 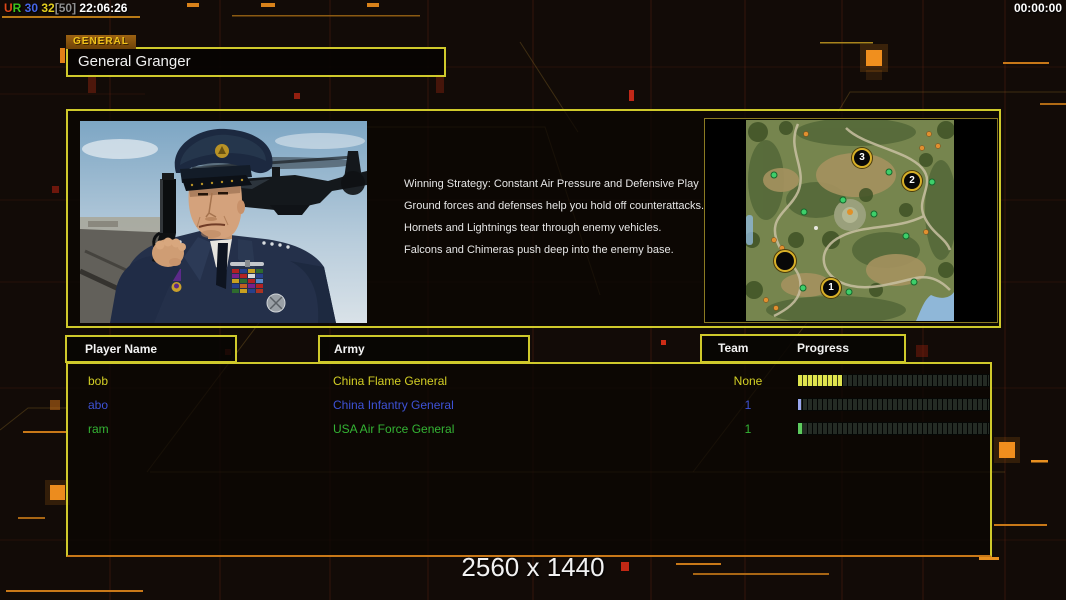 I want to click on player-row: ram USA Air Force General 1, so click(x=528, y=429).